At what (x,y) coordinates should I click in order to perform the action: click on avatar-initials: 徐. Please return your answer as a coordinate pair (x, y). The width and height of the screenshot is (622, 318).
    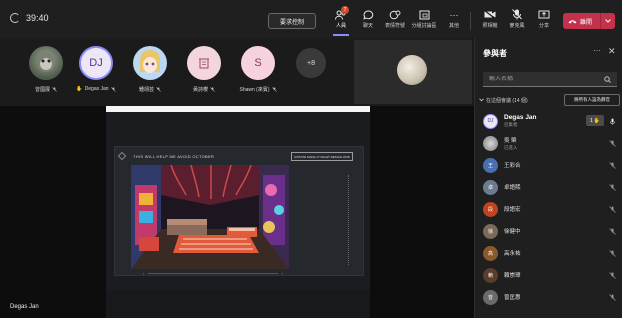
    Looking at the image, I should click on (490, 231).